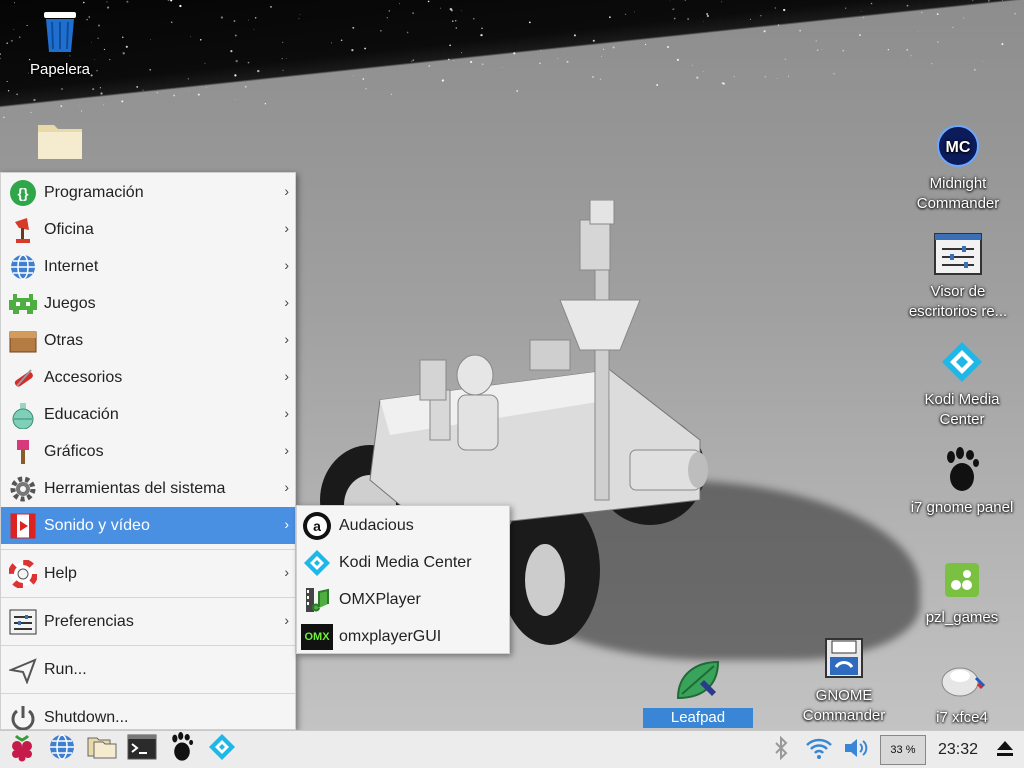  I want to click on leafpad-icon, so click(698, 680).